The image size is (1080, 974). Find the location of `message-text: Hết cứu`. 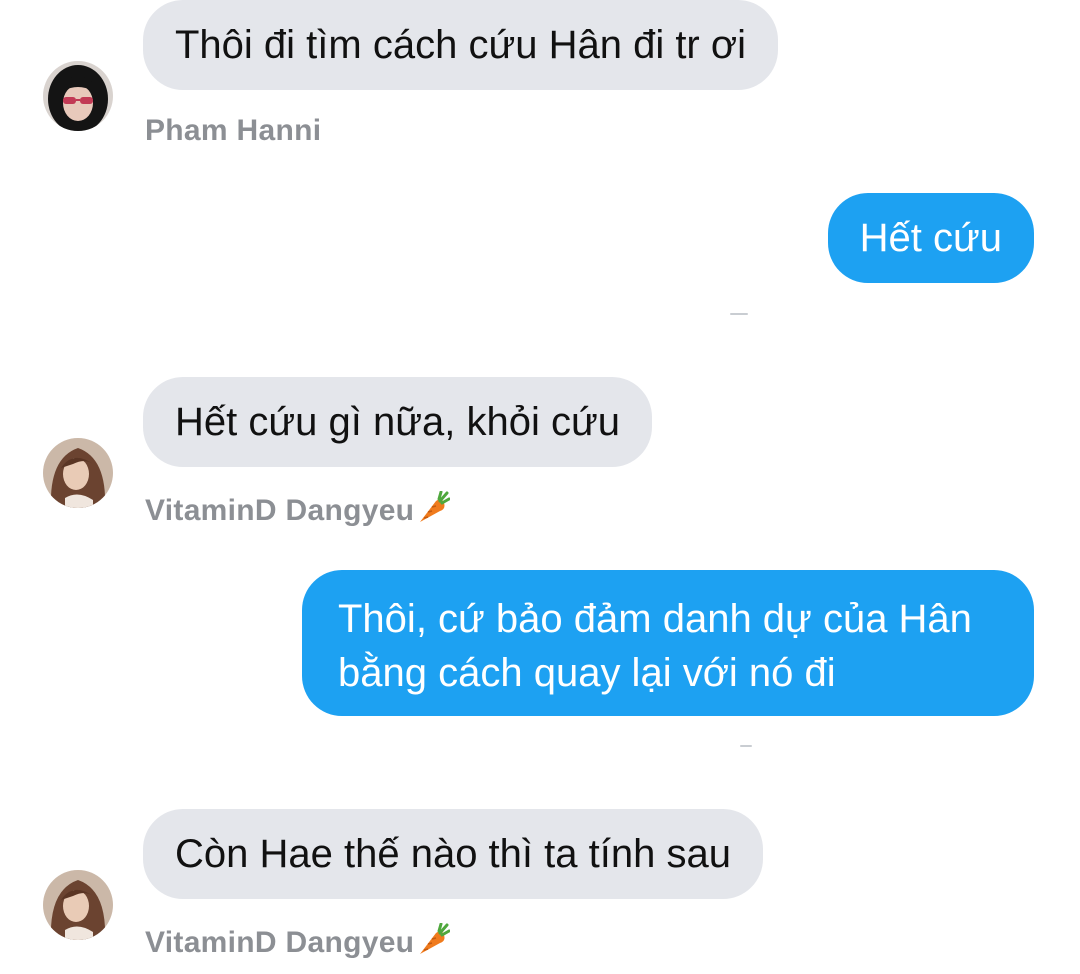

message-text: Hết cứu is located at coordinates (930, 238).